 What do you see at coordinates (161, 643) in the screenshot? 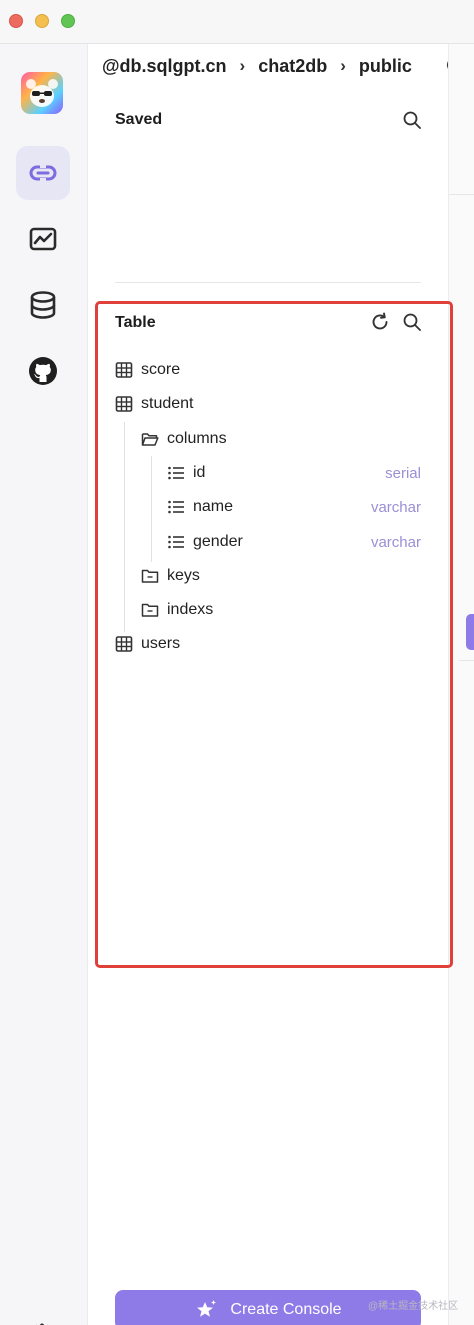
I see `tree-item-label: users` at bounding box center [161, 643].